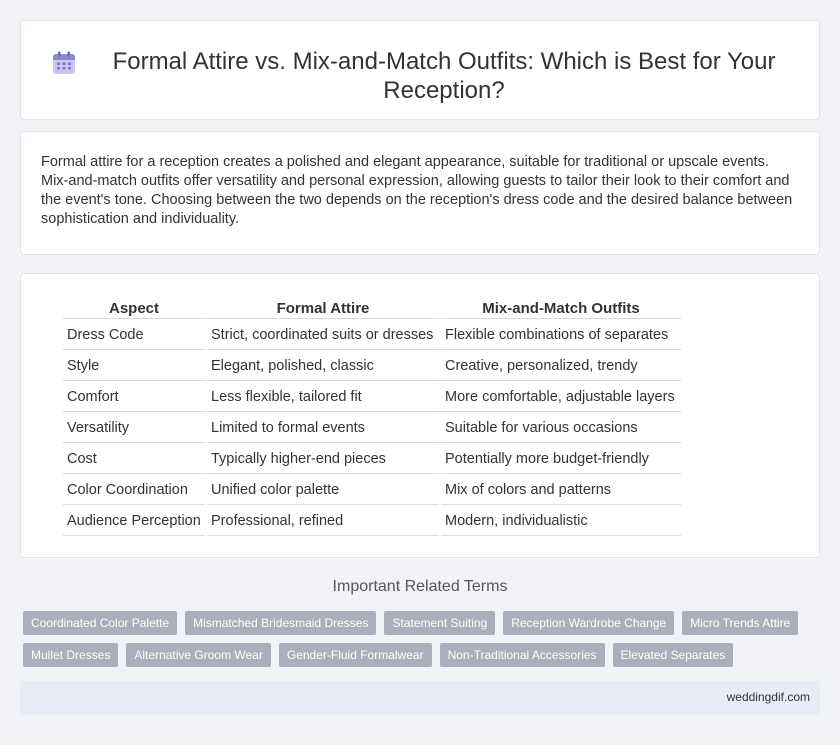  What do you see at coordinates (281, 623) in the screenshot?
I see `tag-mismatched-bridesmaid-dresses: Mismatched Bridesmaid Dresses` at bounding box center [281, 623].